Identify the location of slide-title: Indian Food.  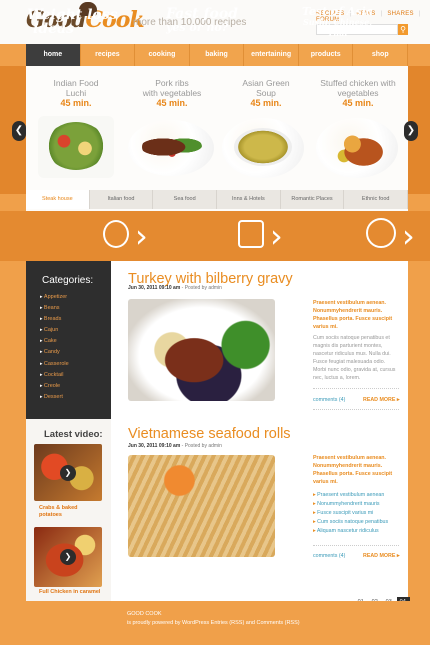
(76, 83).